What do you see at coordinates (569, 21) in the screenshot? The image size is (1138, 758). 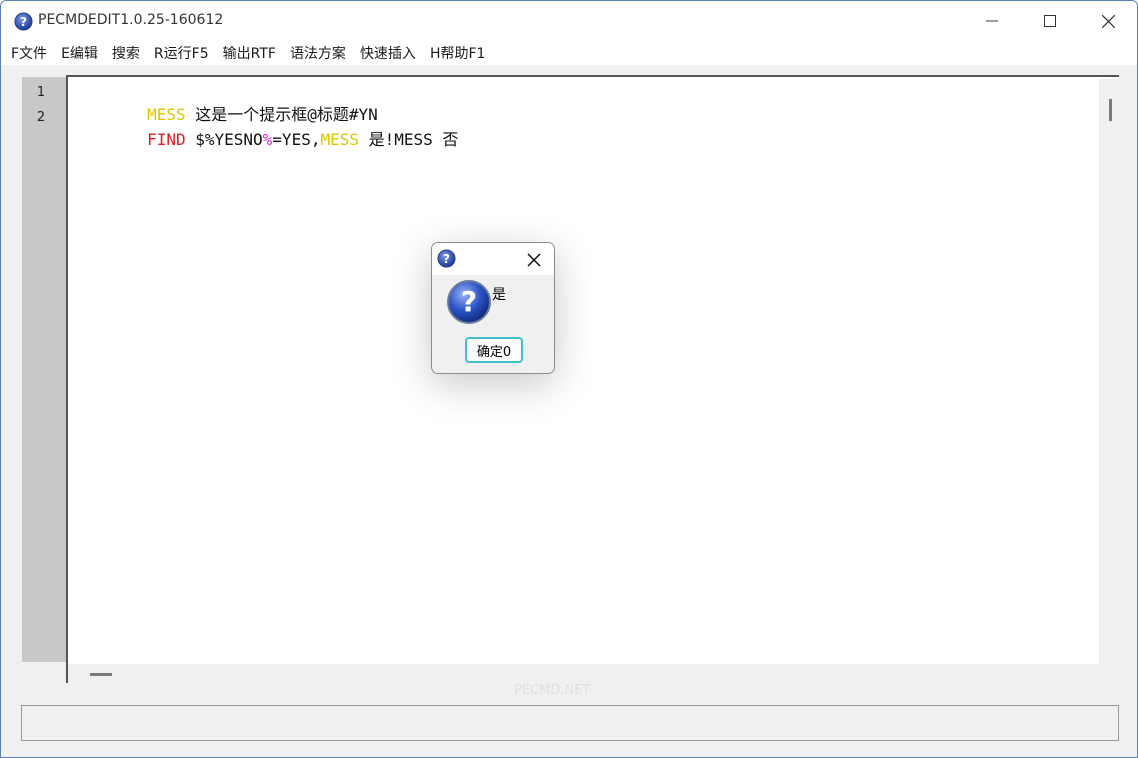 I see `title-bar: ? PECMDEDIT1.0.25-160612` at bounding box center [569, 21].